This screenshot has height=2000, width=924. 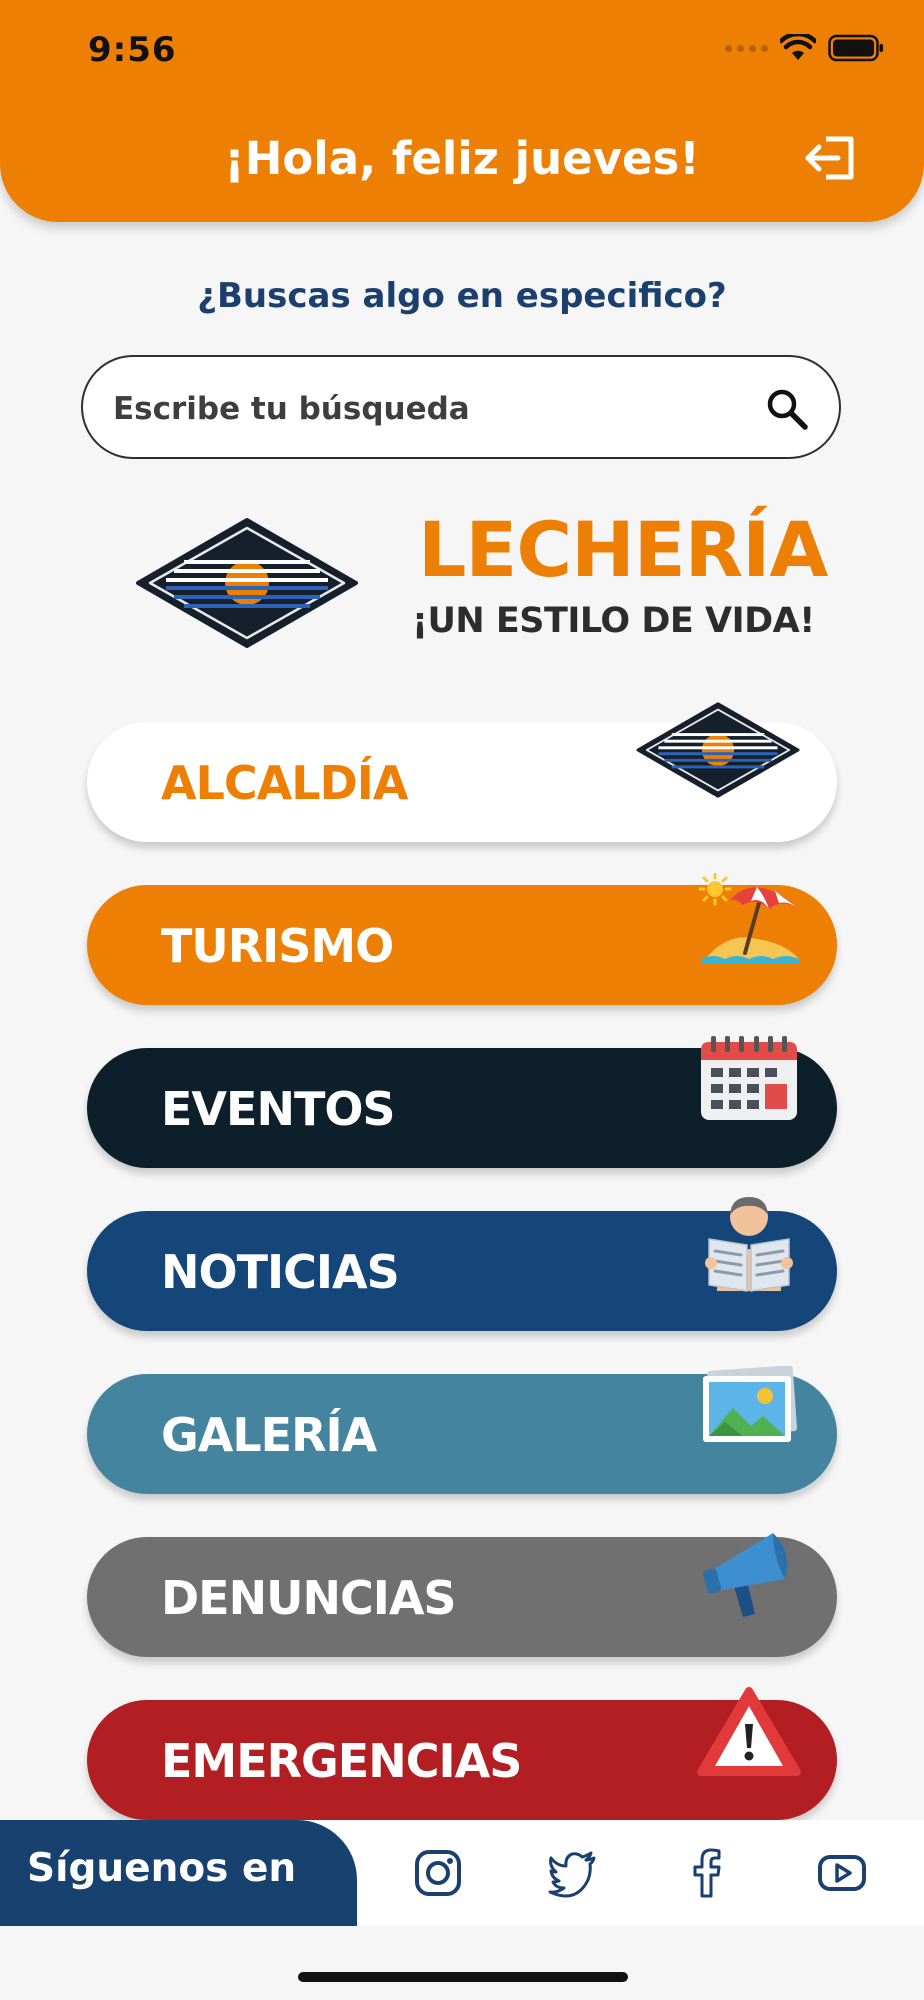 What do you see at coordinates (462, 1102) in the screenshot?
I see `menu-button-eventos: EVENTOS` at bounding box center [462, 1102].